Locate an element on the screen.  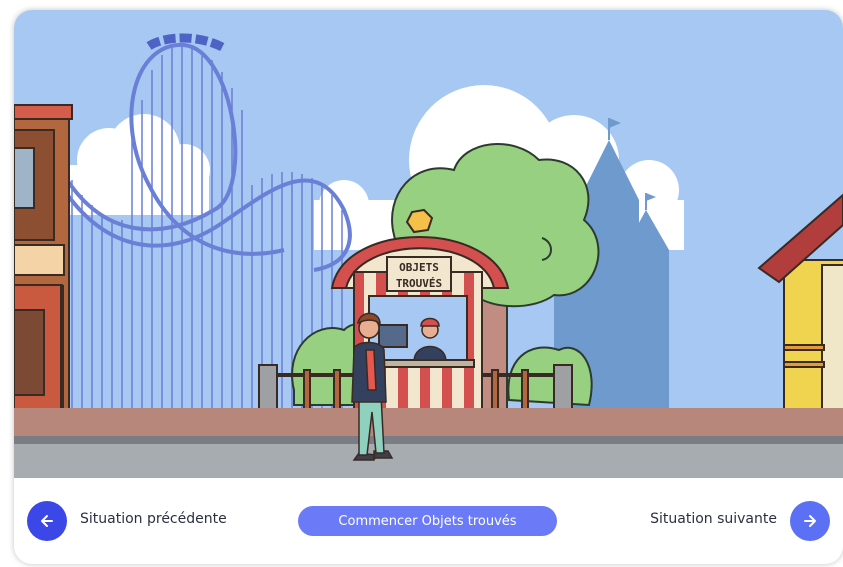
previous-situation-label: Situation précédente is located at coordinates (153, 519).